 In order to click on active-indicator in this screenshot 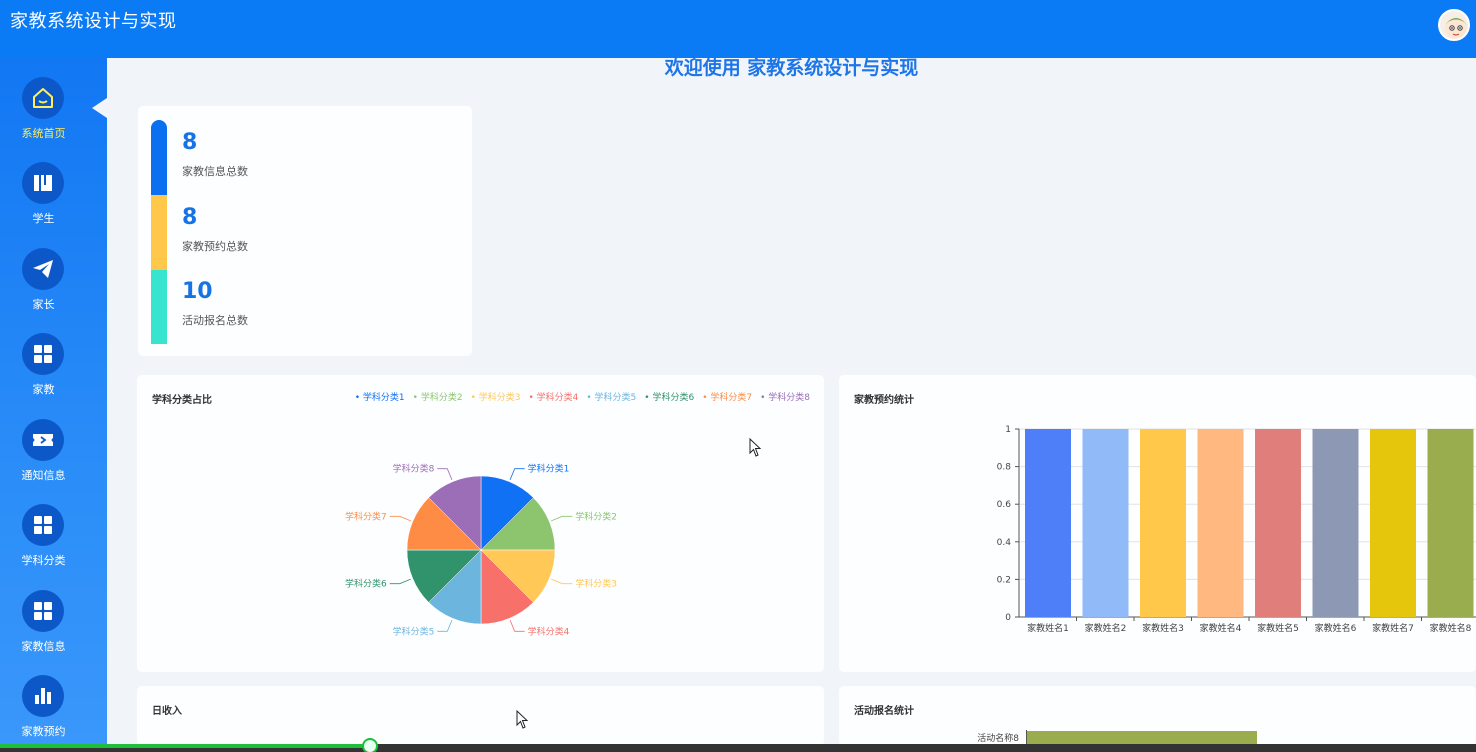, I will do `click(99, 108)`.